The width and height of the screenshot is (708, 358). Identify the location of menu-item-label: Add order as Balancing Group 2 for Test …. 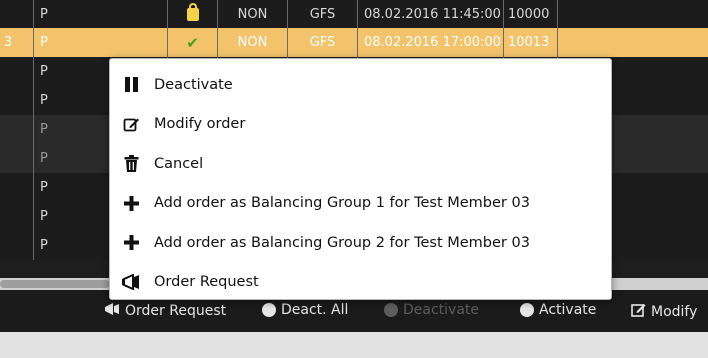
(342, 242).